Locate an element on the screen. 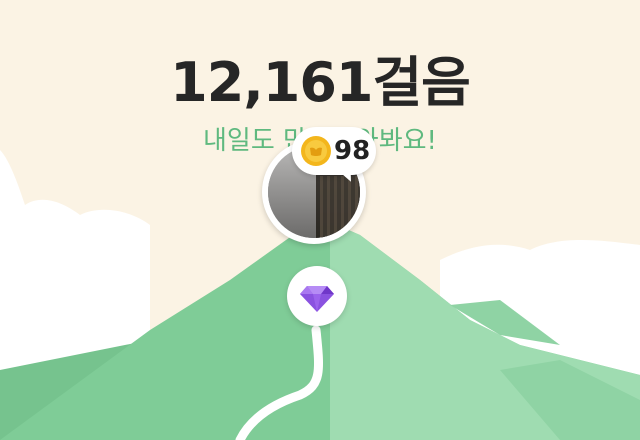 The height and width of the screenshot is (440, 640). coin-badge: 98 is located at coordinates (334, 156).